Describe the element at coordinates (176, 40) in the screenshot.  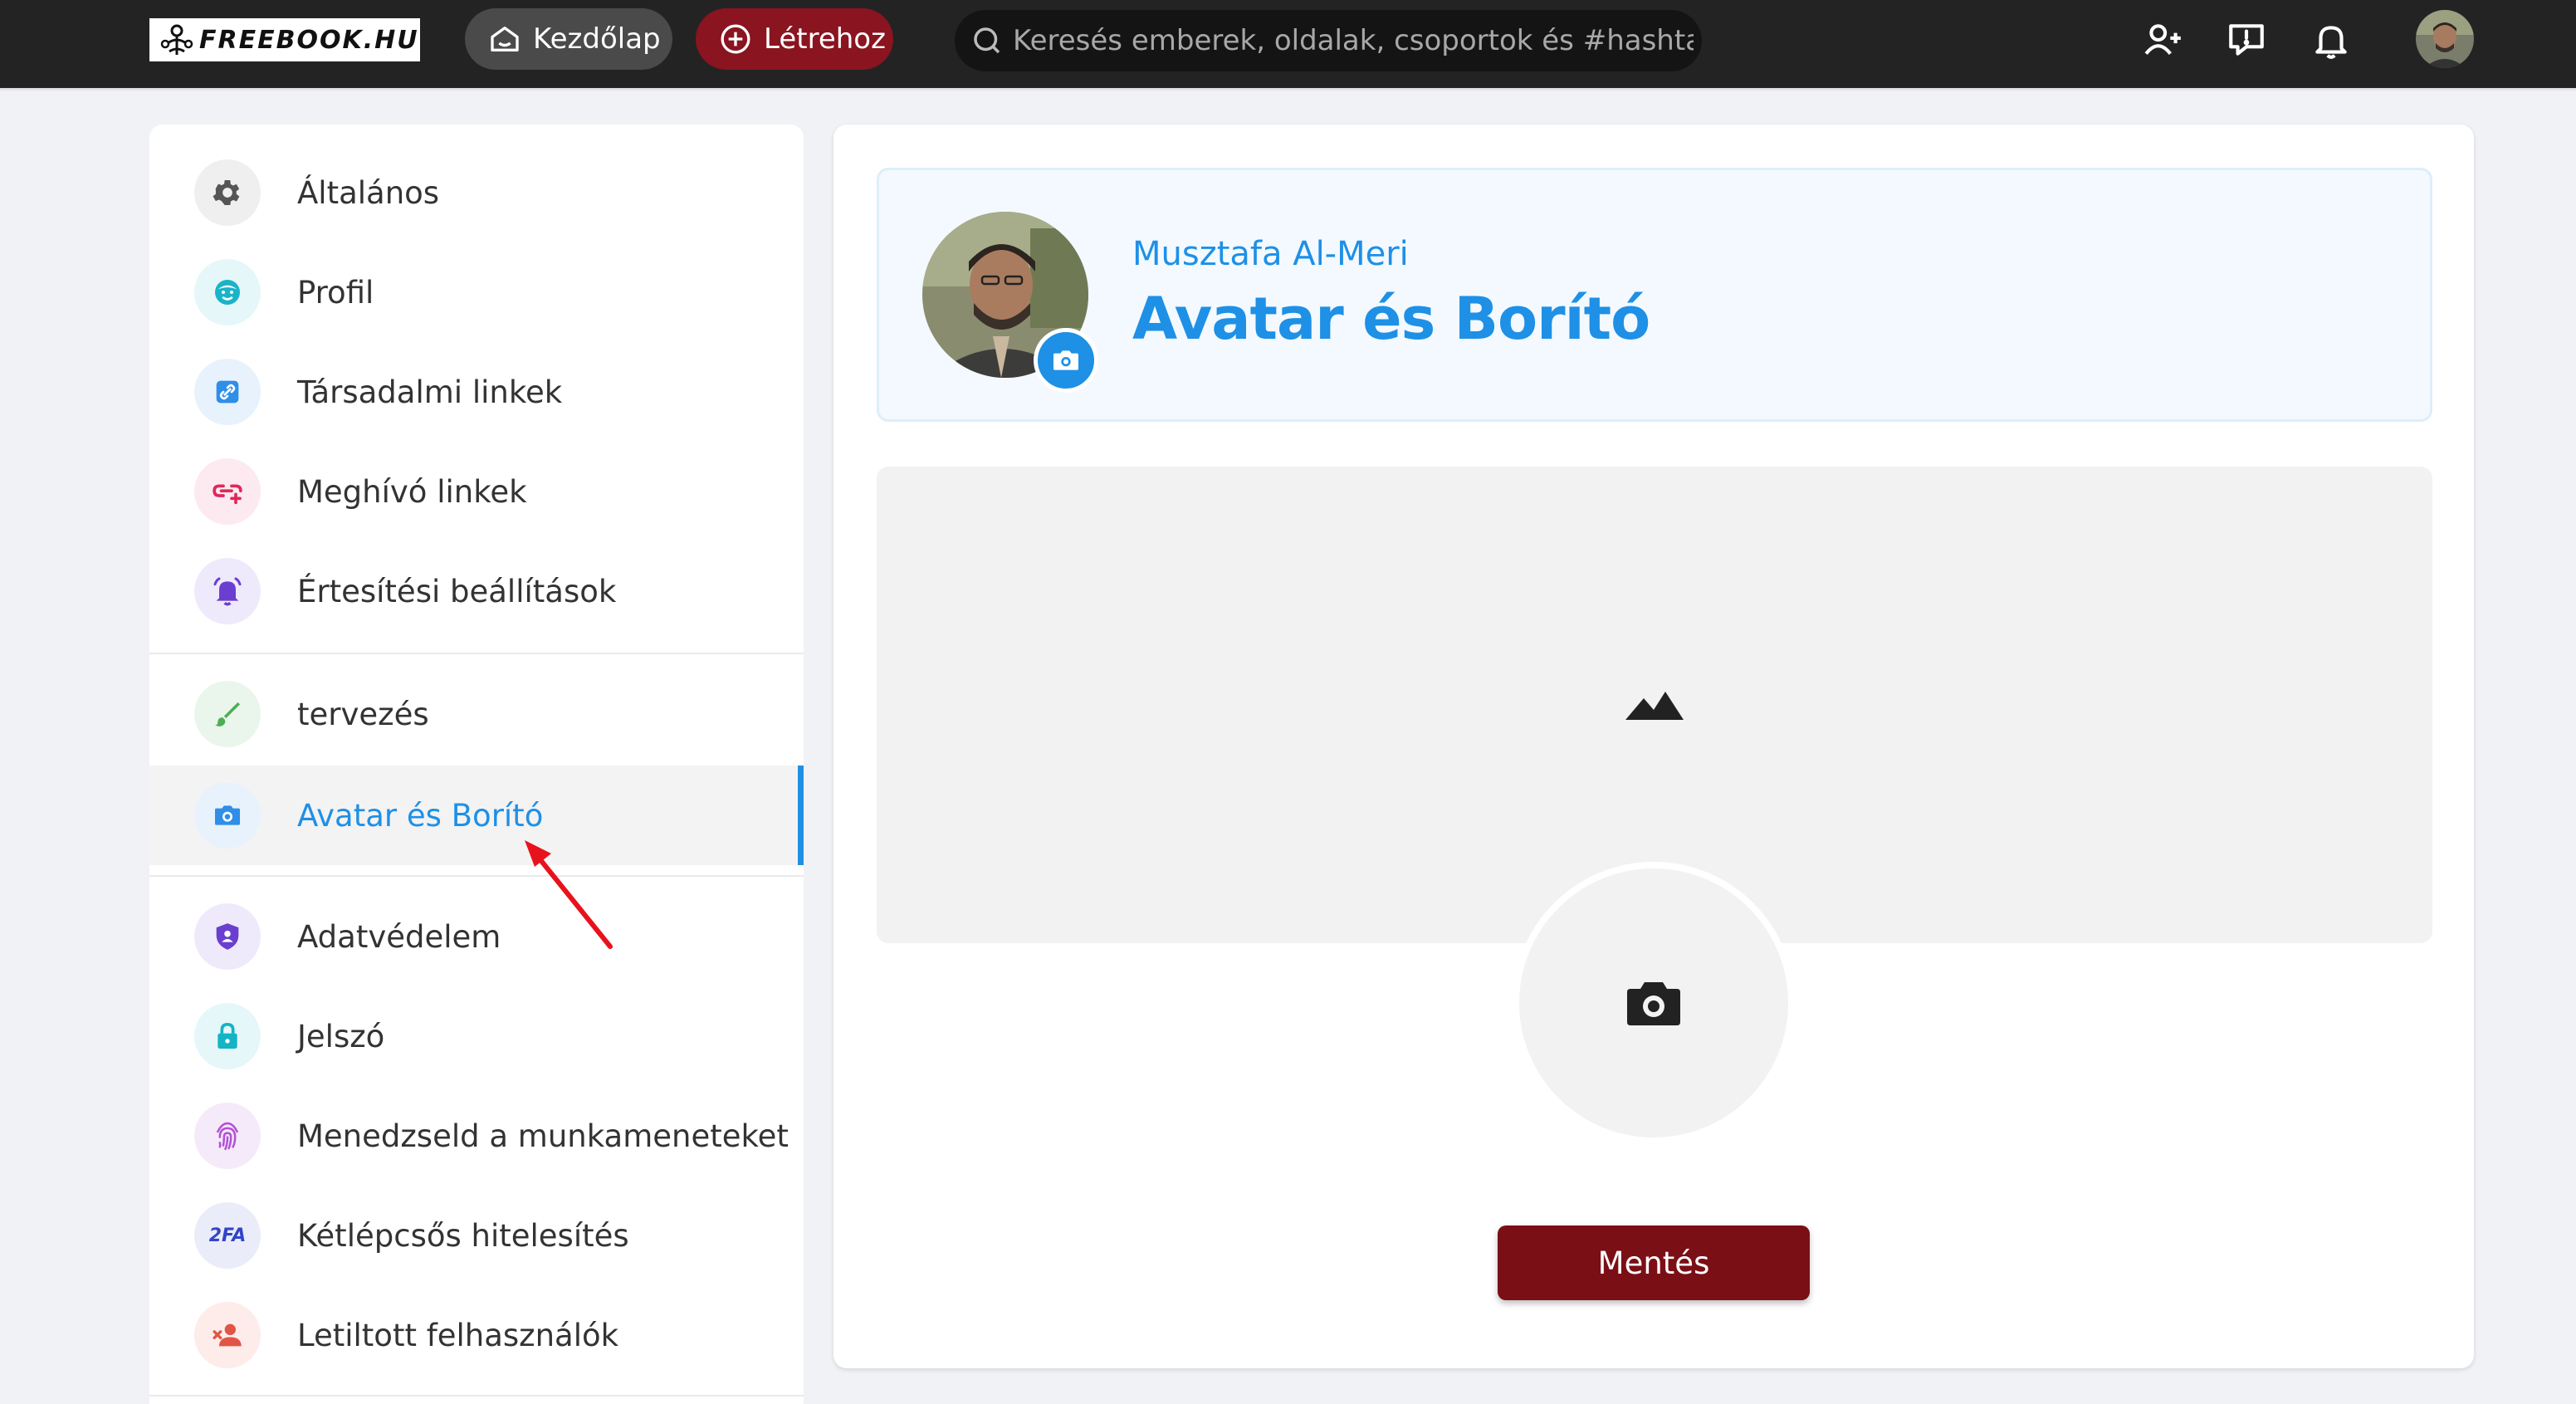
I see `logo-emblem-icon` at that location.